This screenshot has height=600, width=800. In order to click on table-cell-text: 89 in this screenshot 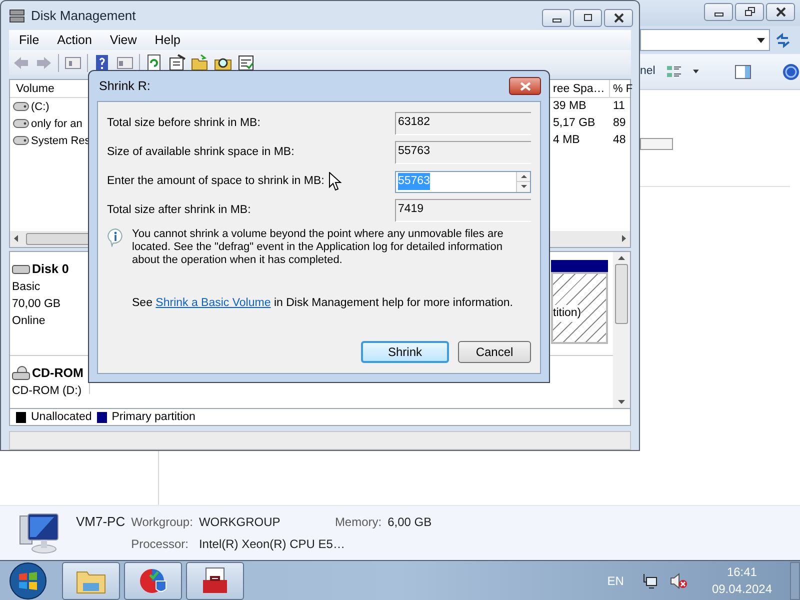, I will do `click(619, 124)`.